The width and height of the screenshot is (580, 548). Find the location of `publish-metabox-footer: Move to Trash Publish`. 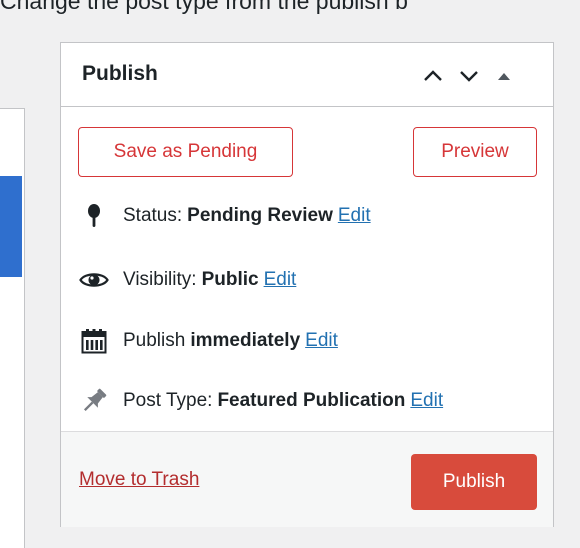

publish-metabox-footer: Move to Trash Publish is located at coordinates (307, 479).